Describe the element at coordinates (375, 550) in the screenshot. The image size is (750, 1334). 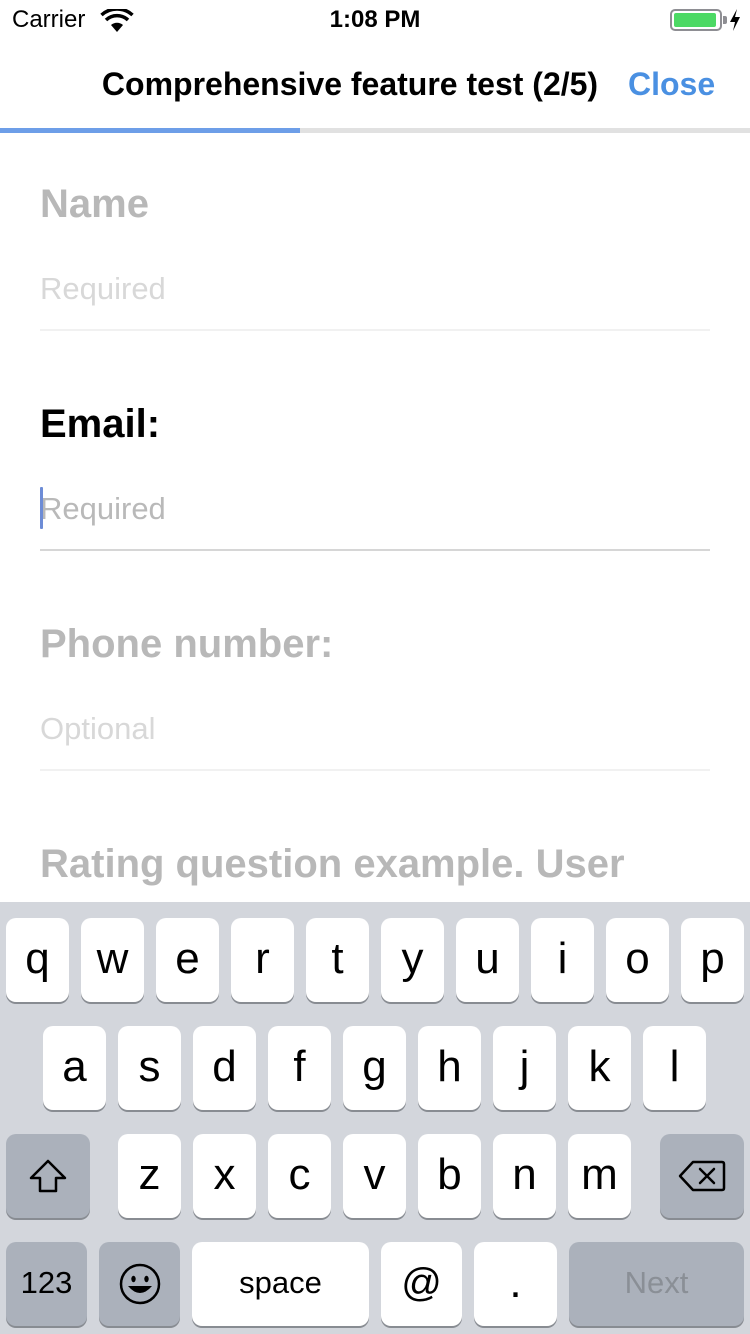
I see `email-field-underline` at that location.